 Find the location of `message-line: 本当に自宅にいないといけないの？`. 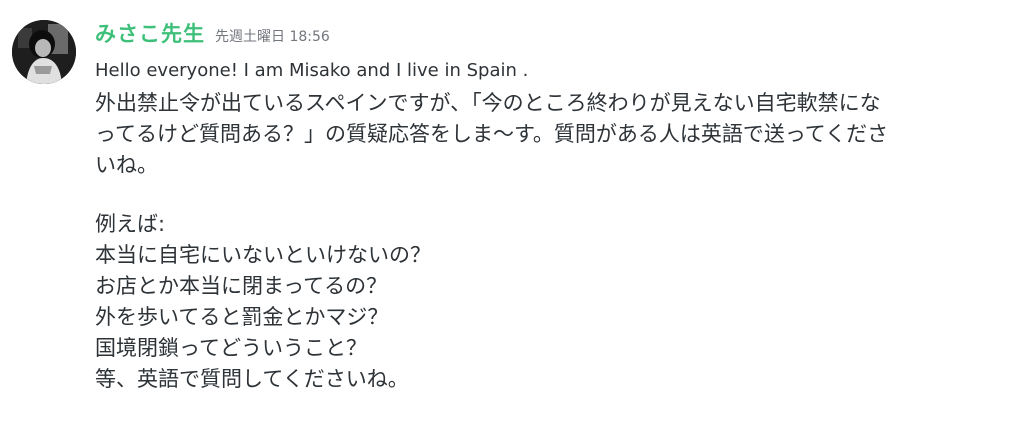

message-line: 本当に自宅にいないといけないの？ is located at coordinates (263, 255).